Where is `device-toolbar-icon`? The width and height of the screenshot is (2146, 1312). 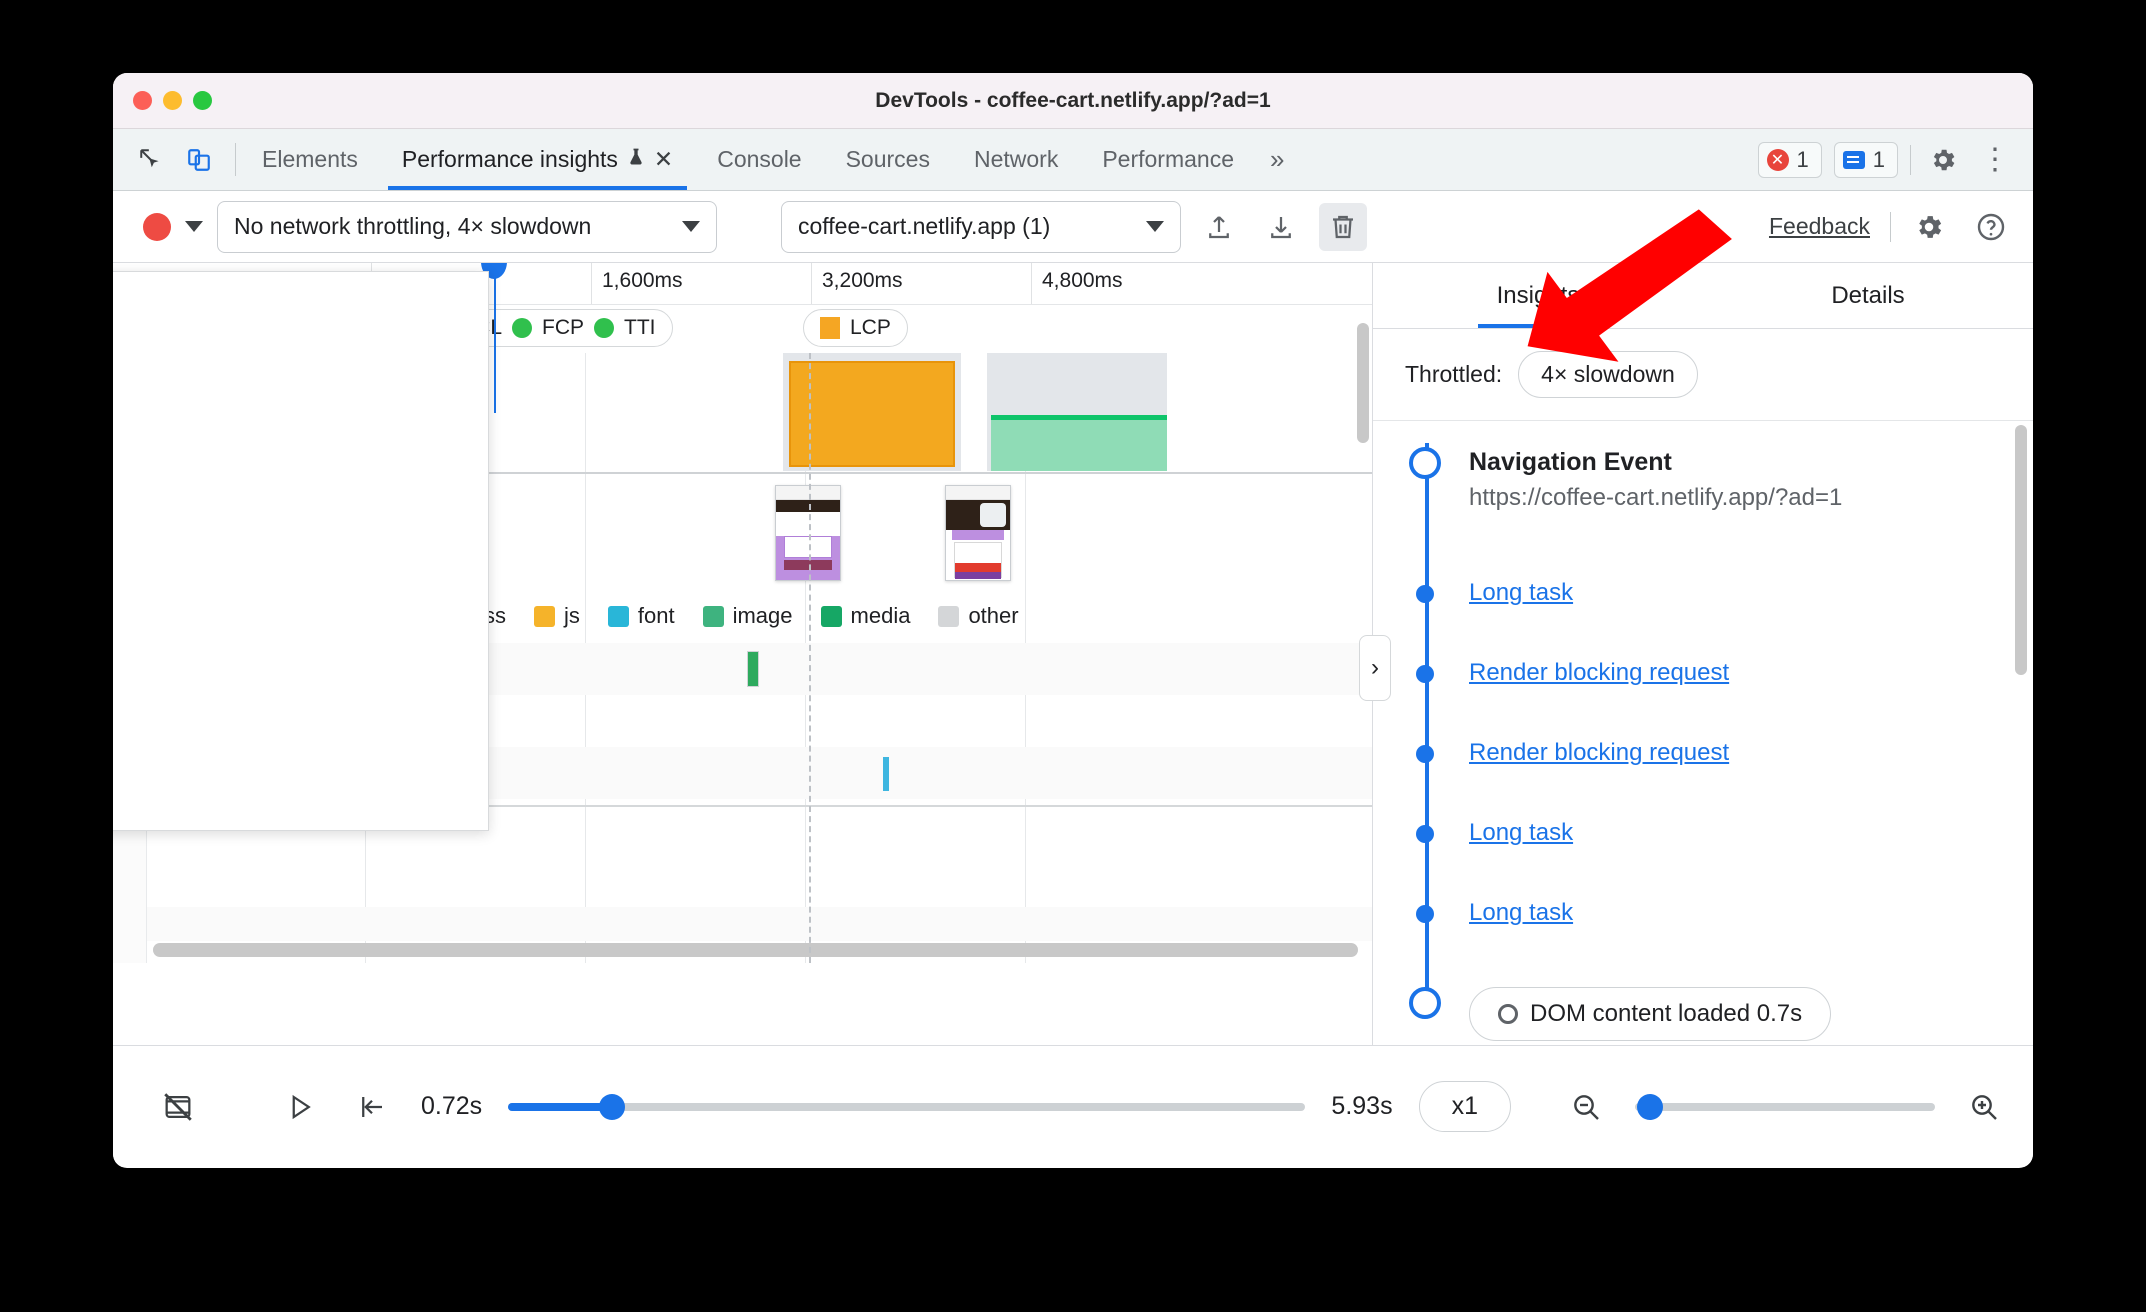 device-toolbar-icon is located at coordinates (199, 160).